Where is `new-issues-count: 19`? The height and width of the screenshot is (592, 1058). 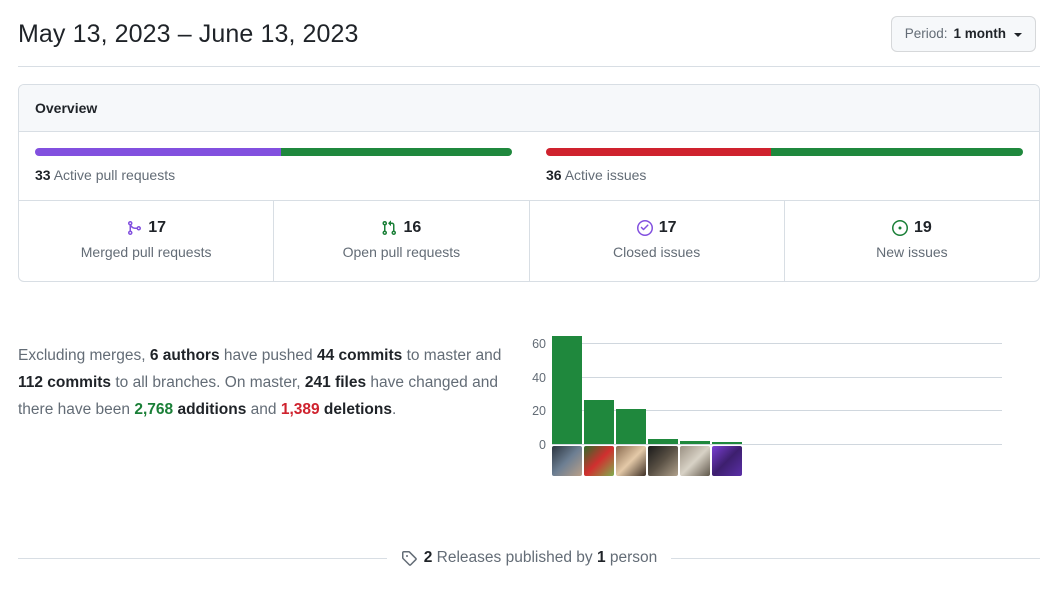 new-issues-count: 19 is located at coordinates (922, 227).